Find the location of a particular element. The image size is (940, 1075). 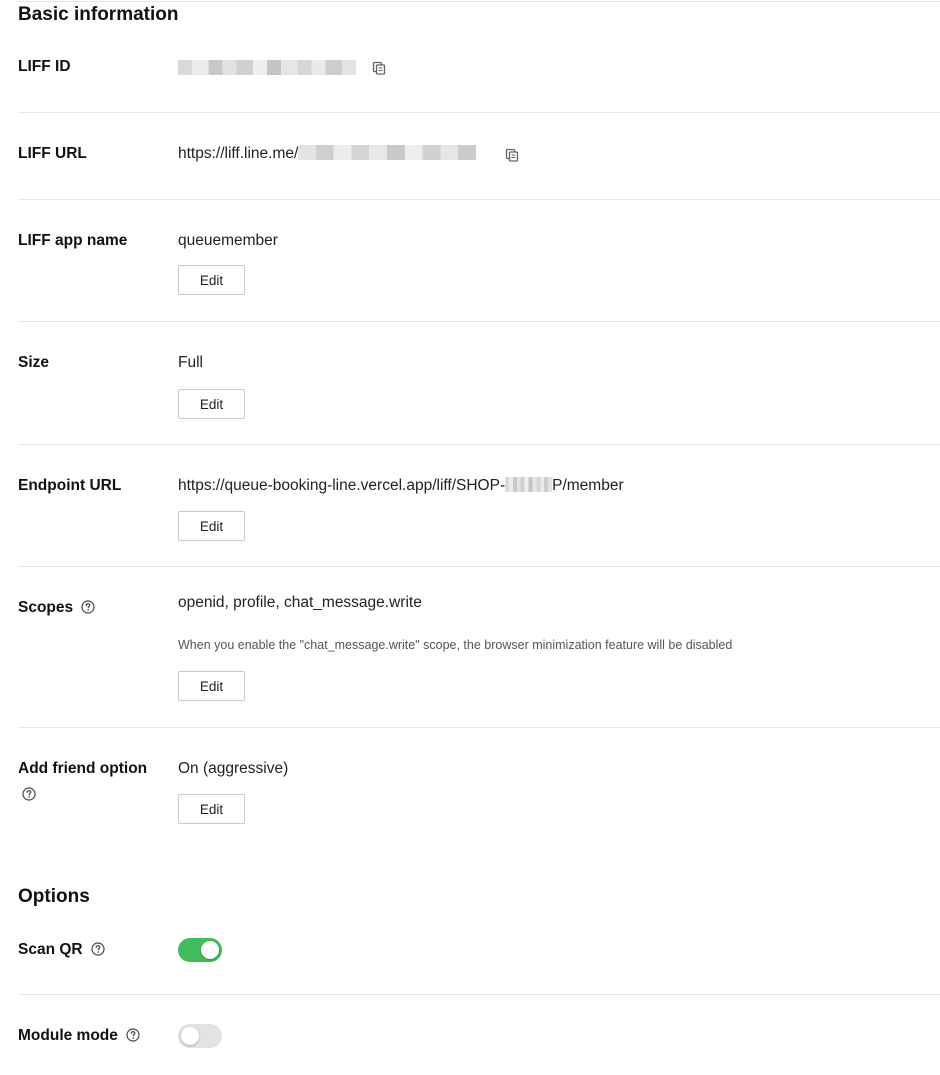

section-title-basic: Basic information is located at coordinates (98, 14).